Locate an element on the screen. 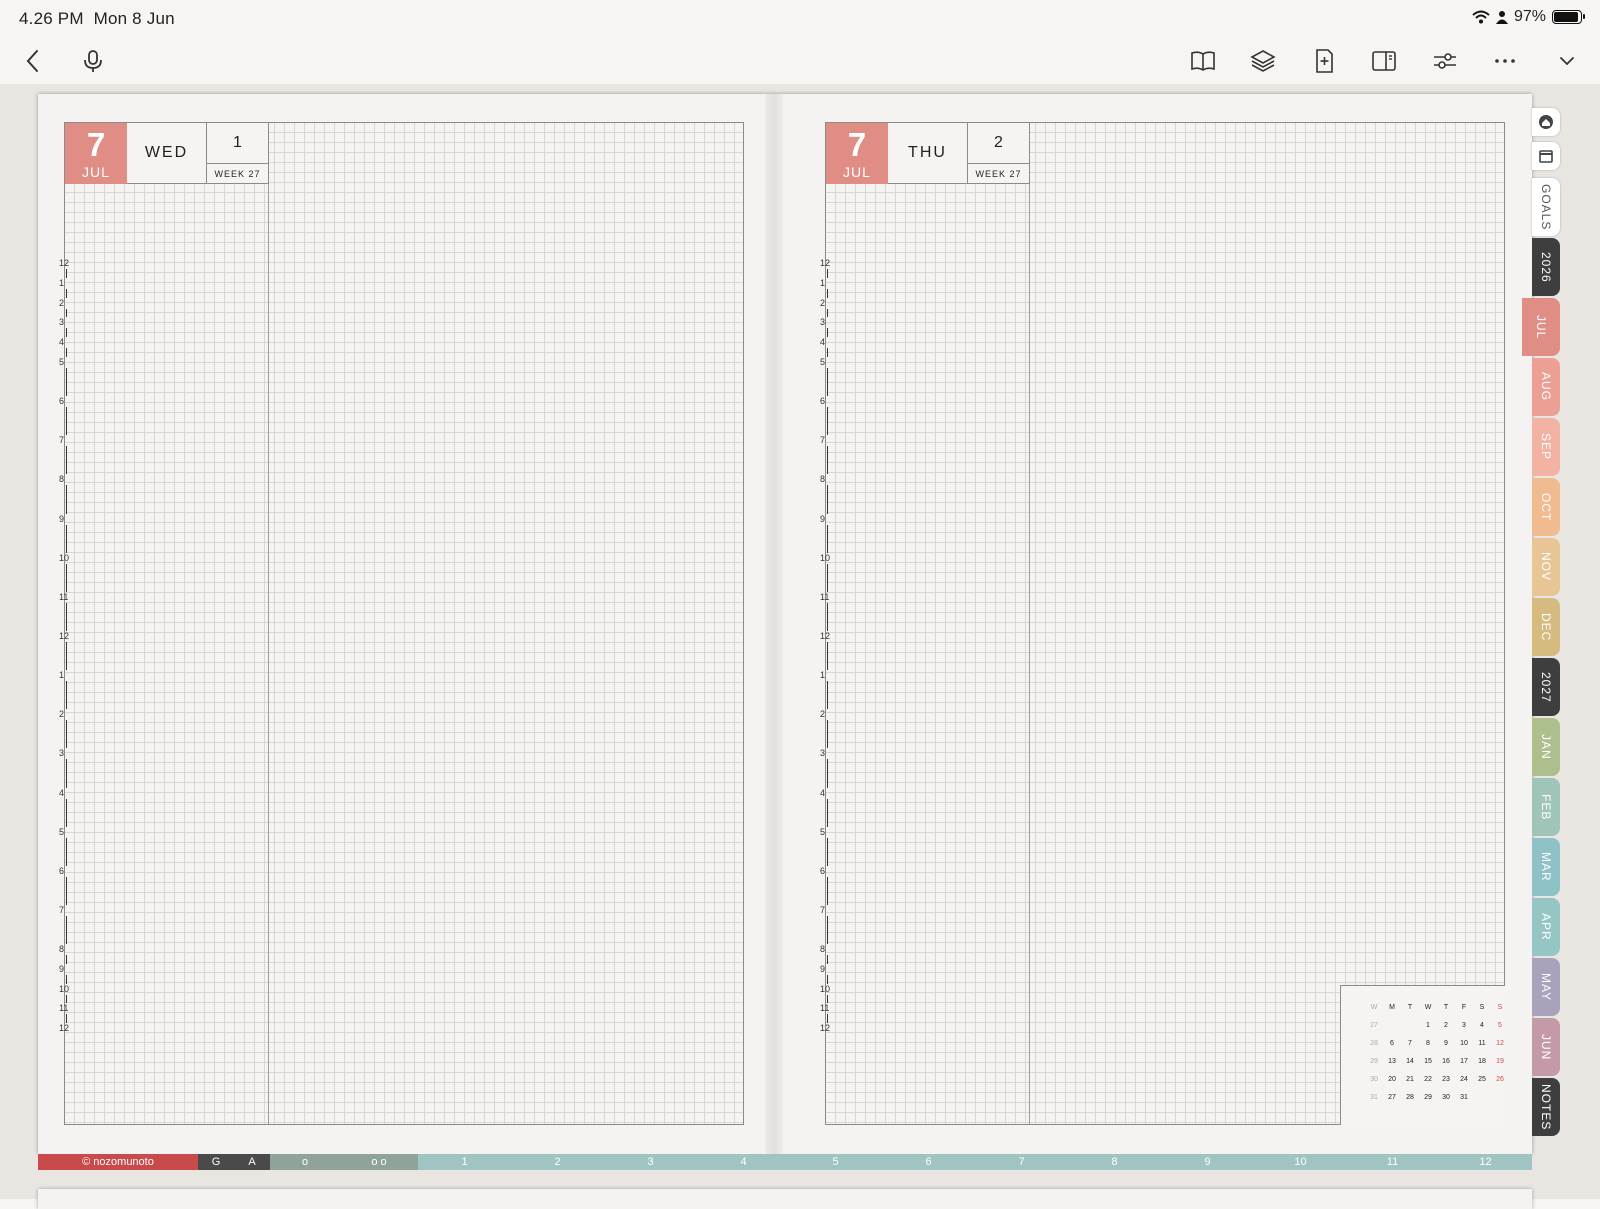 The image size is (1600, 1209). clock-text: 4.26 PM is located at coordinates (51, 18).